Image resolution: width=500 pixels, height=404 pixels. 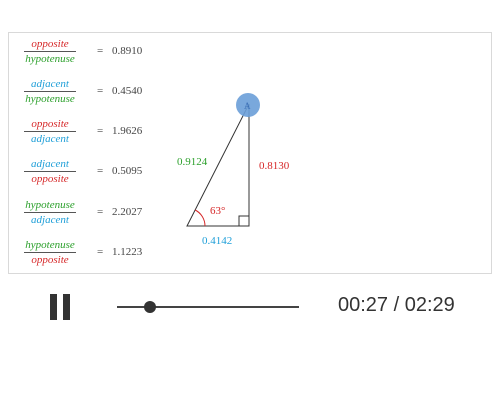 I want to click on slider-knob, so click(x=149, y=307).